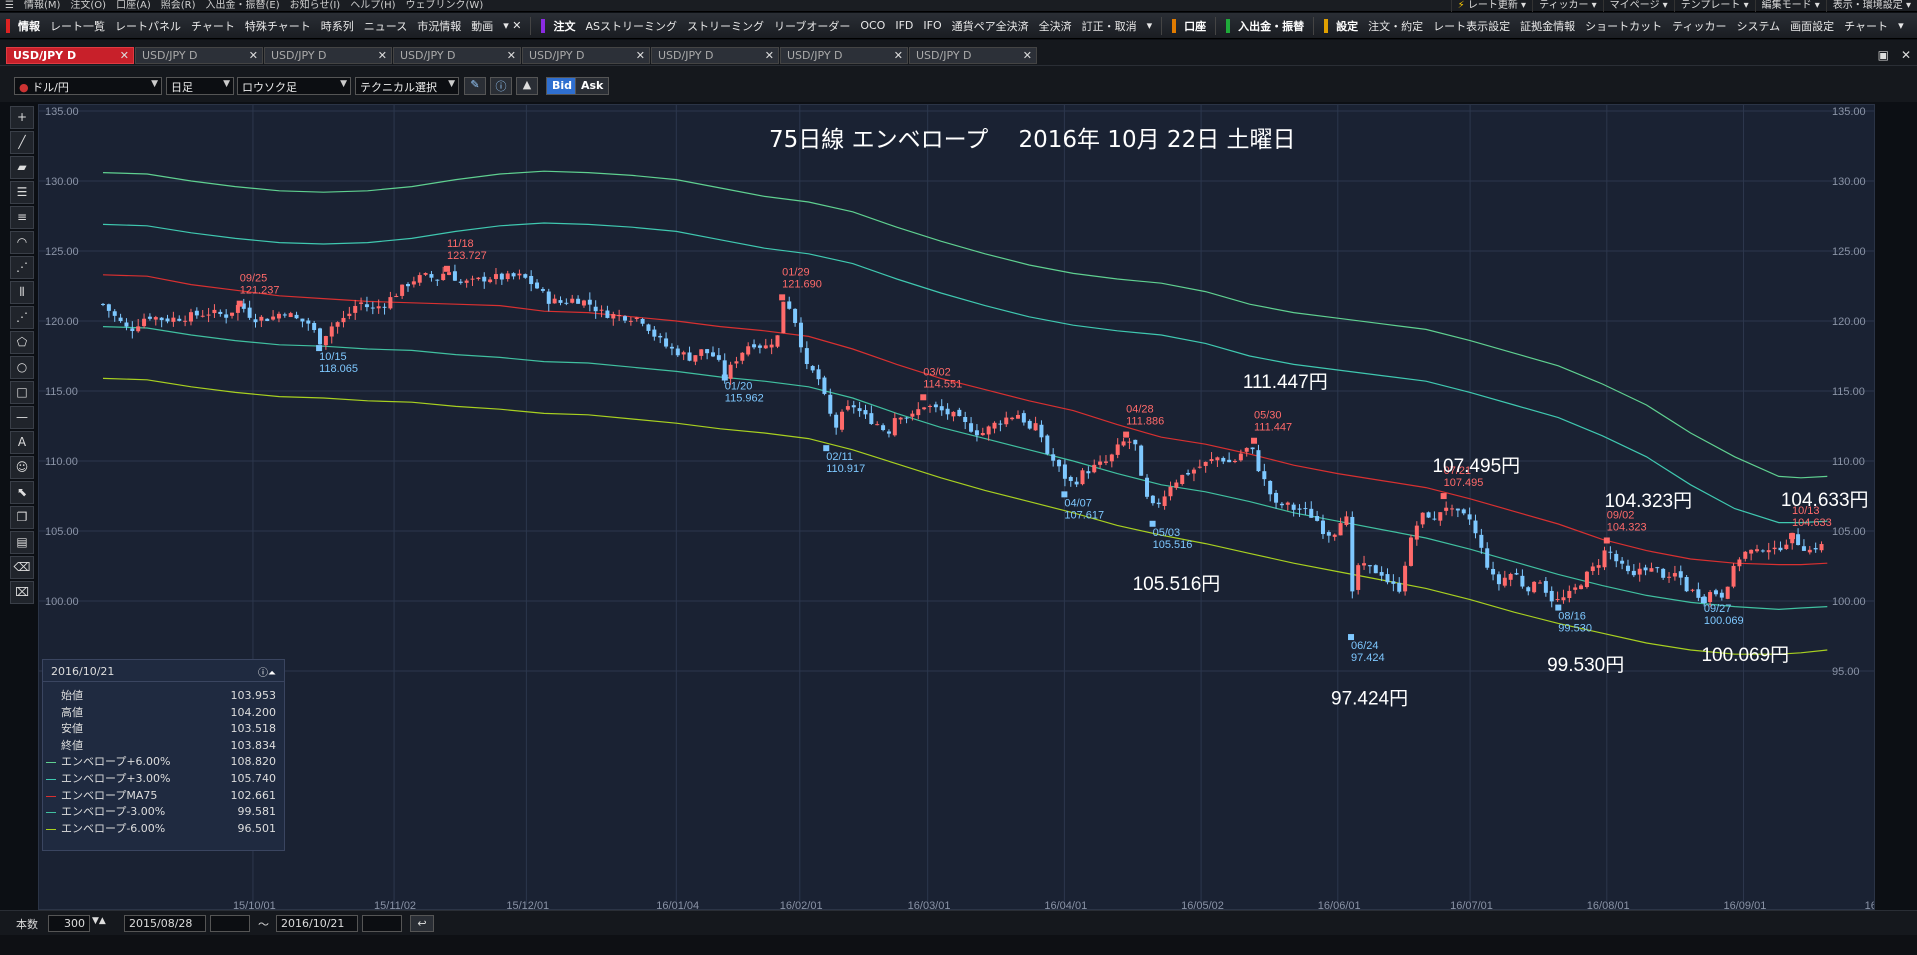 Image resolution: width=1917 pixels, height=955 pixels. What do you see at coordinates (715, 55) in the screenshot?
I see `tab-chart-6: USD/JPY D ✕` at bounding box center [715, 55].